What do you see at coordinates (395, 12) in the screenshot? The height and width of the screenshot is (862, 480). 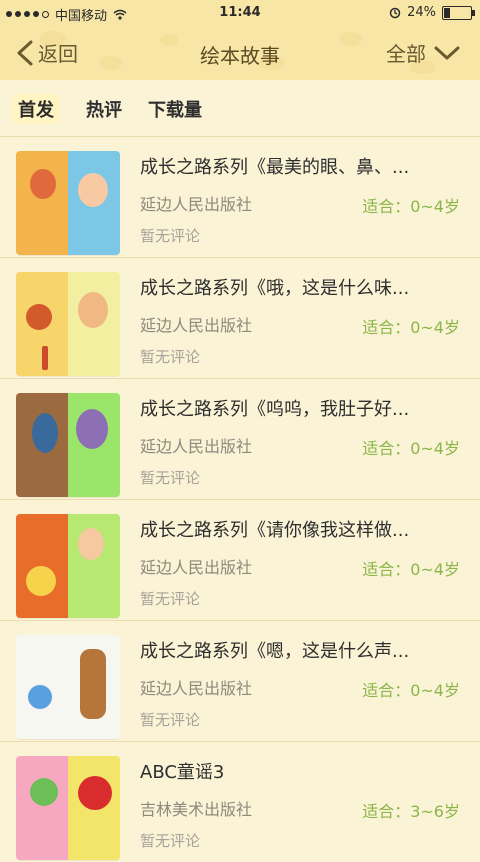 I see `alarm-icon` at bounding box center [395, 12].